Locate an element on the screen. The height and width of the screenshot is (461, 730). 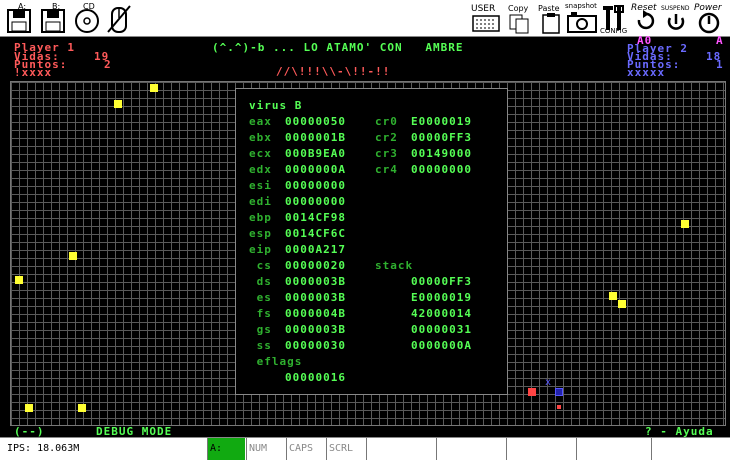
reg-ebx-value: 0000001B is located at coordinates (315, 137).